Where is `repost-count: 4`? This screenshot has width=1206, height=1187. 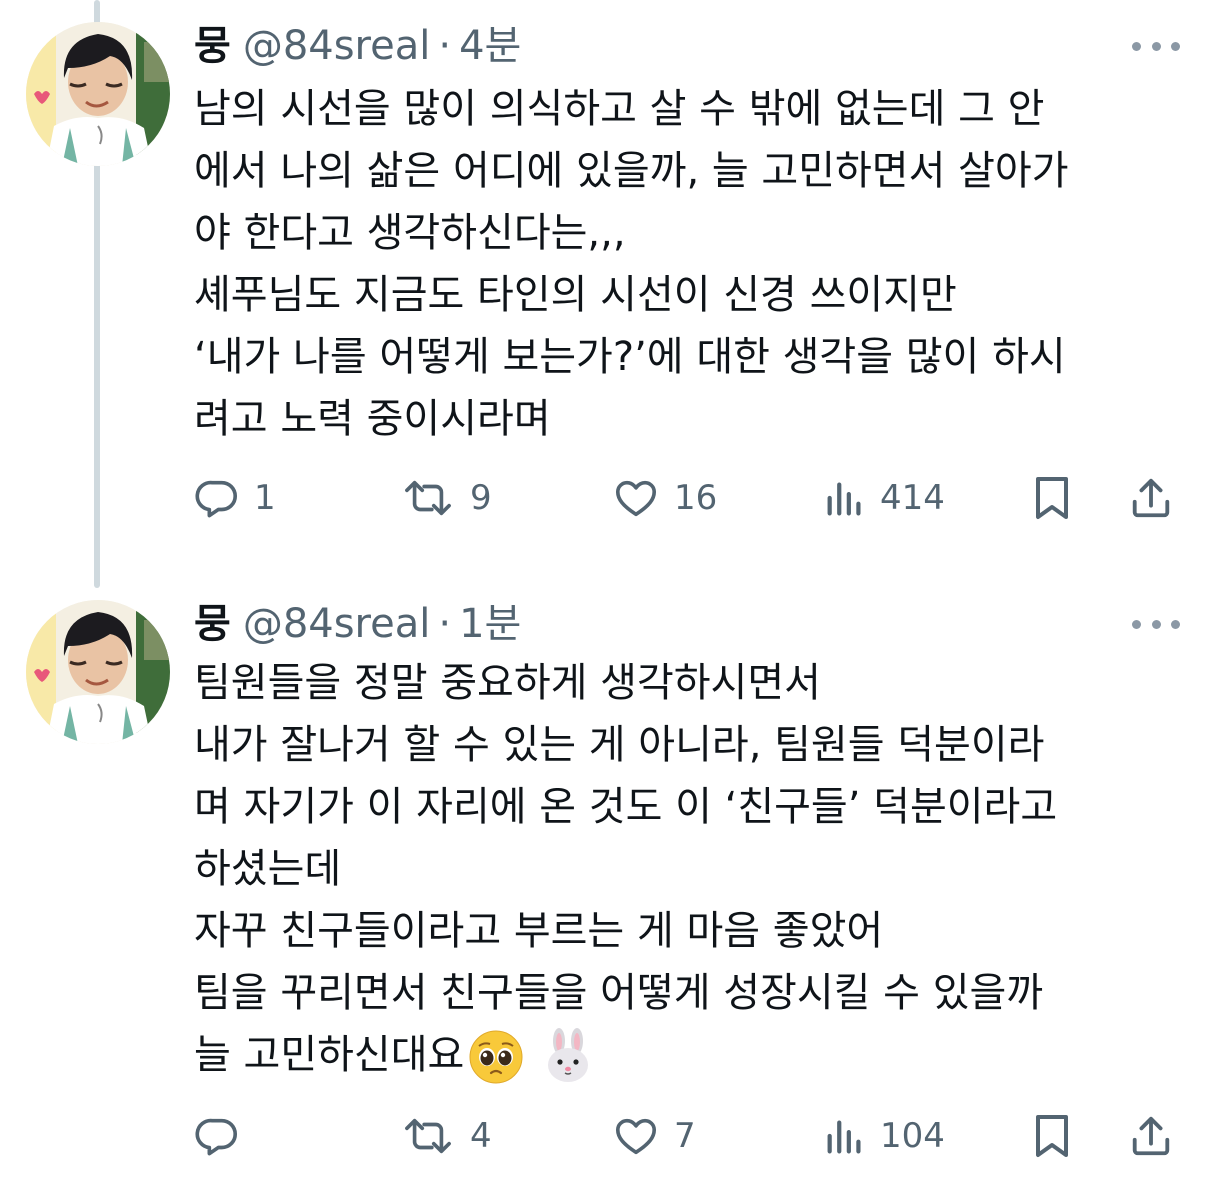
repost-count: 4 is located at coordinates (481, 1136).